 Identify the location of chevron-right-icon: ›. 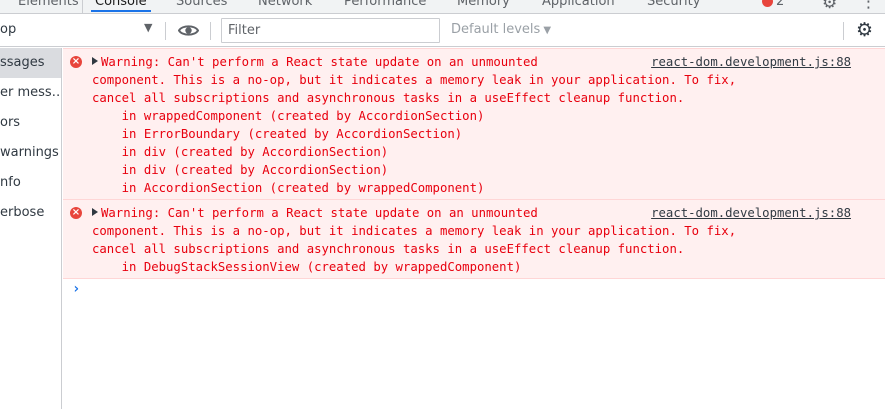
(76, 289).